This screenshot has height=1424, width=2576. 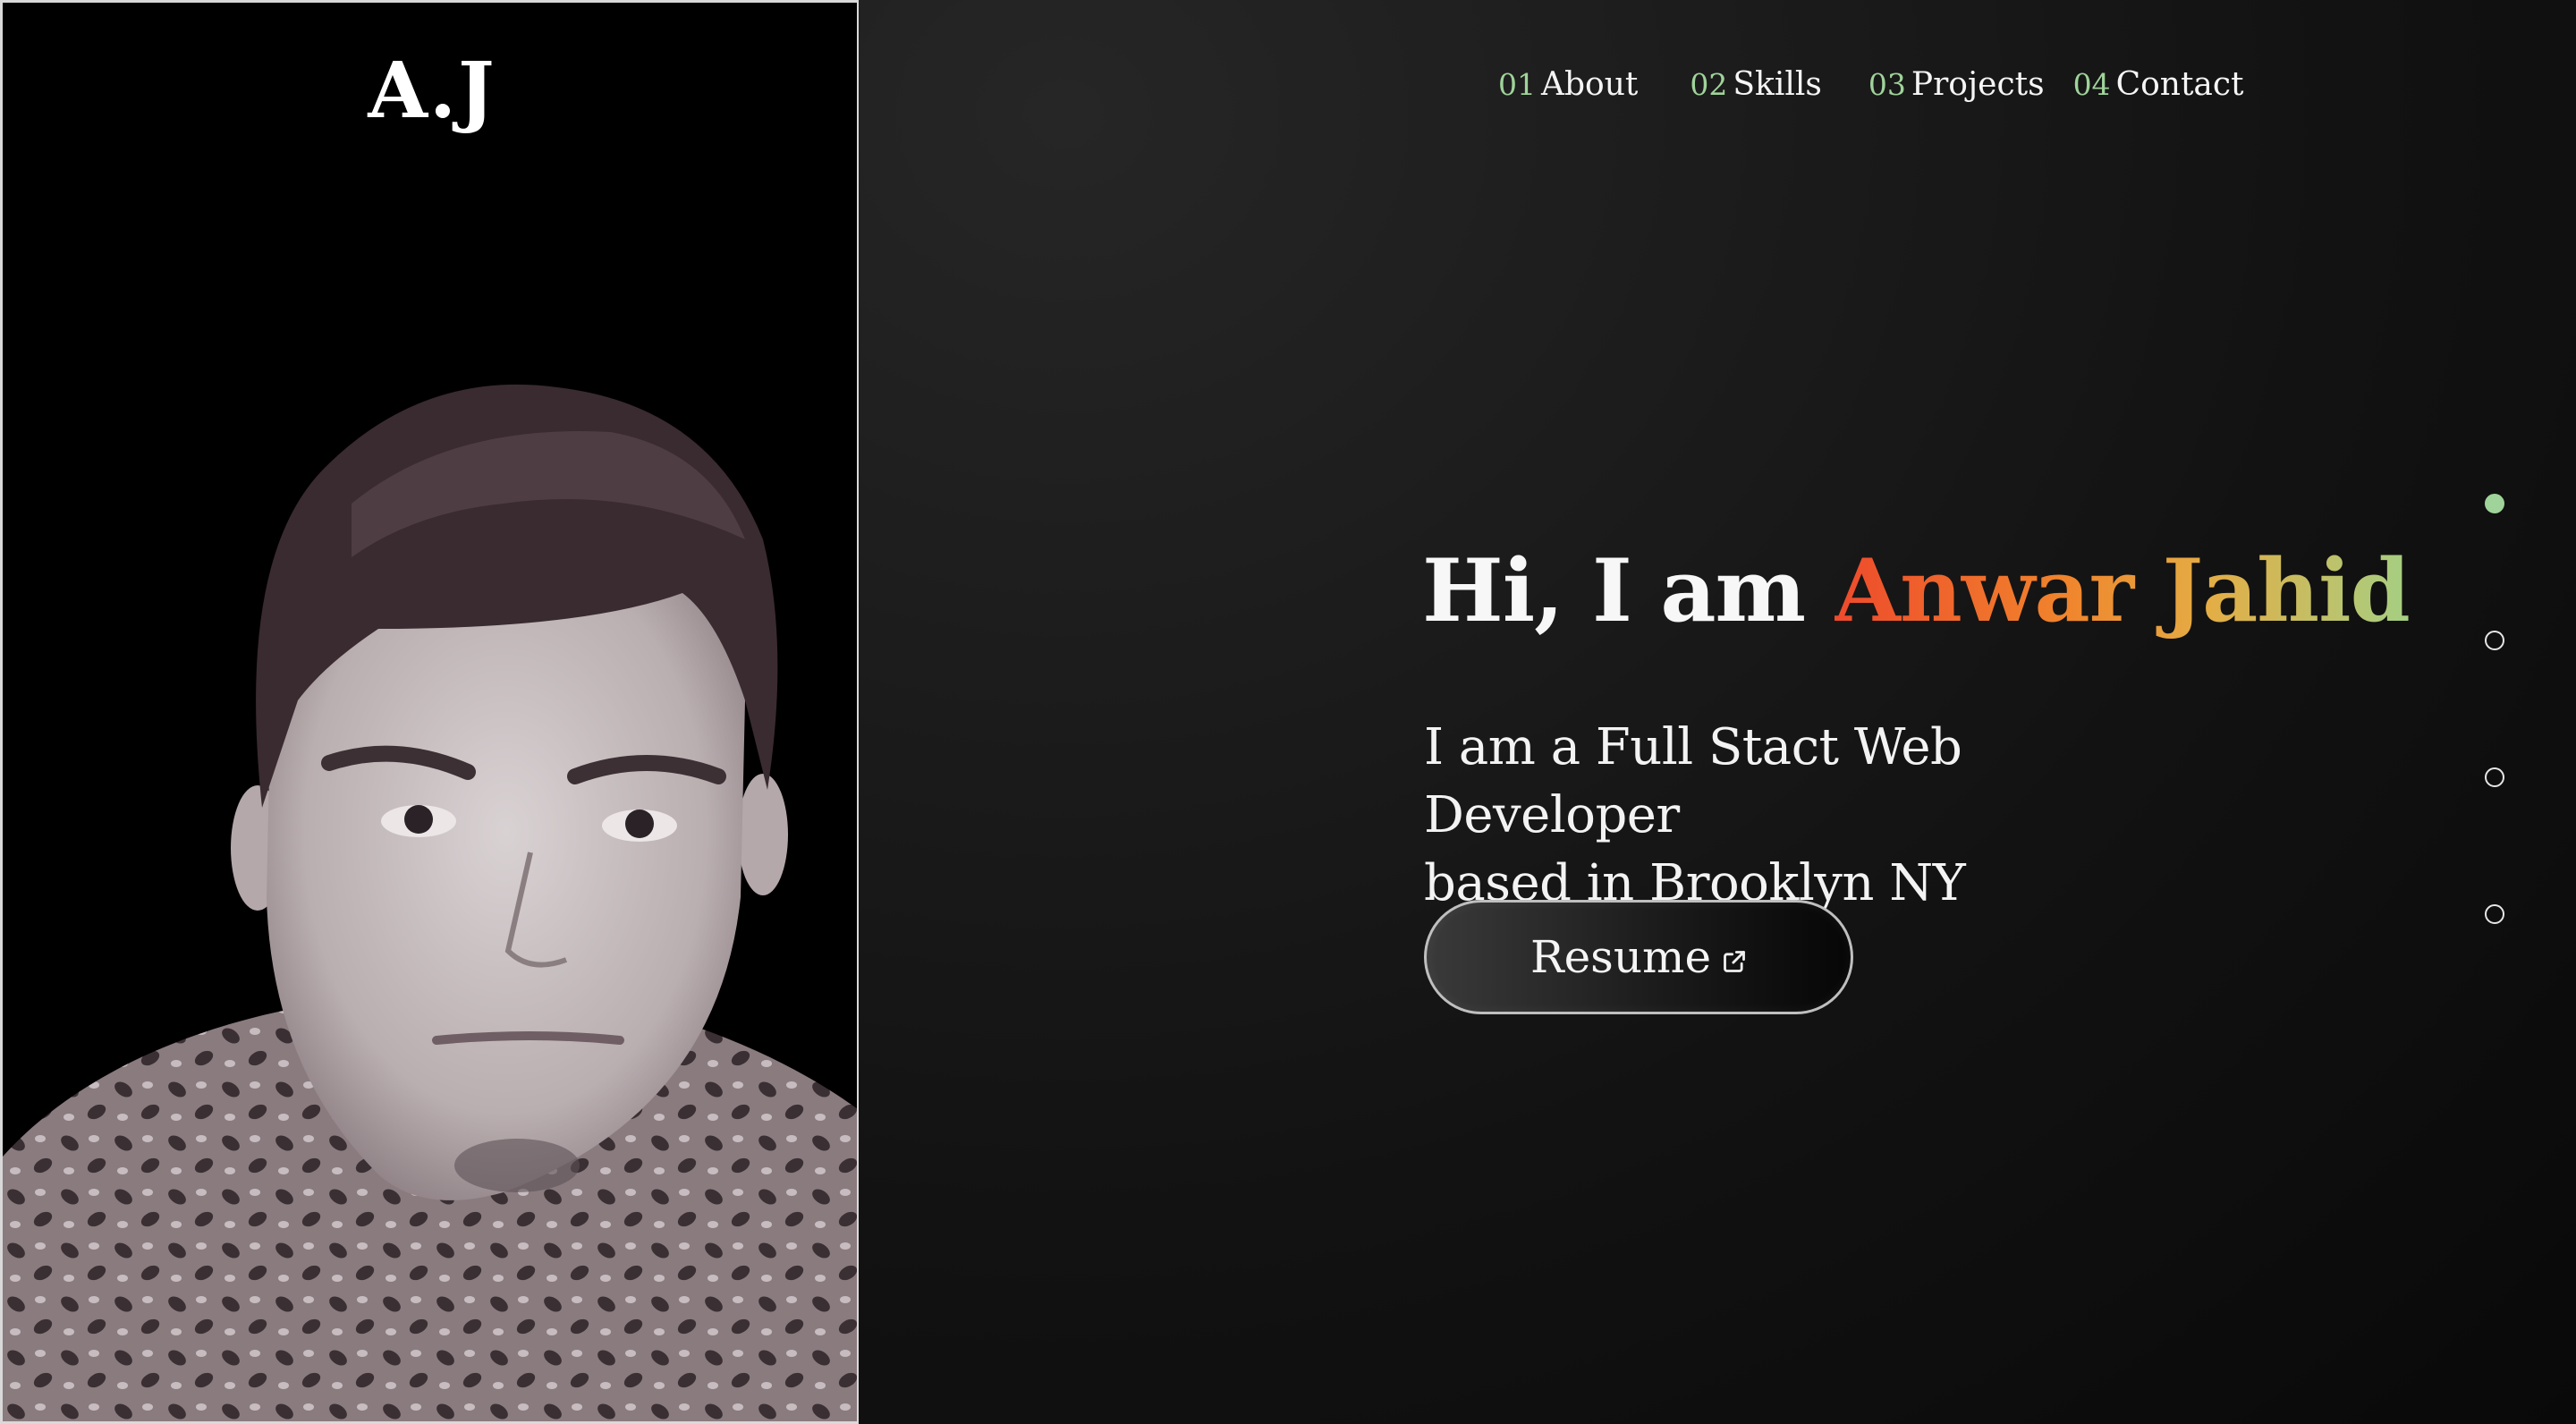 I want to click on nav-item-about: 01 About, so click(x=1568, y=84).